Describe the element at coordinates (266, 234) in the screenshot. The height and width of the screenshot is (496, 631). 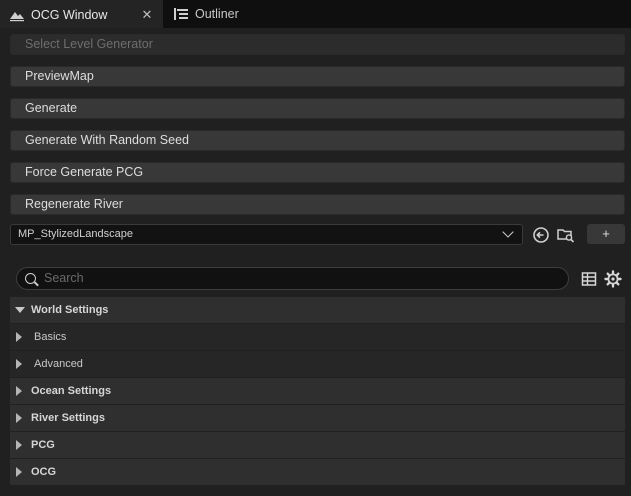
I see `asset-picker-combo: MP_StylizedLandscape` at that location.